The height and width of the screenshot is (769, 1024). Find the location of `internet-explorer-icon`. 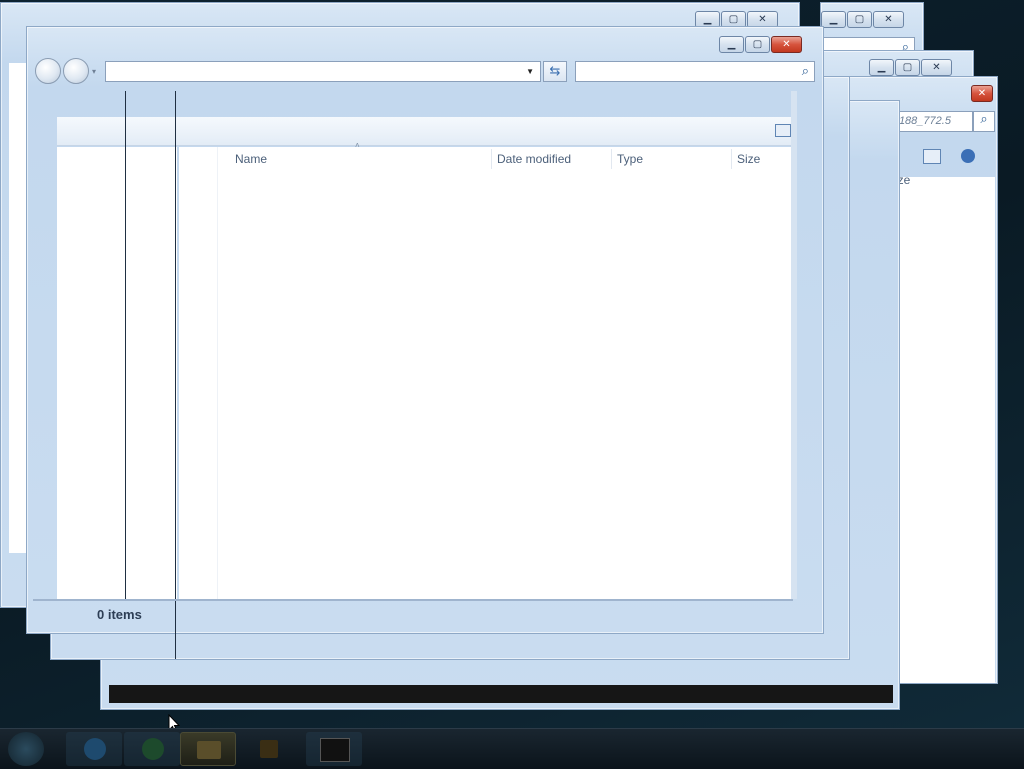

internet-explorer-icon is located at coordinates (95, 749).